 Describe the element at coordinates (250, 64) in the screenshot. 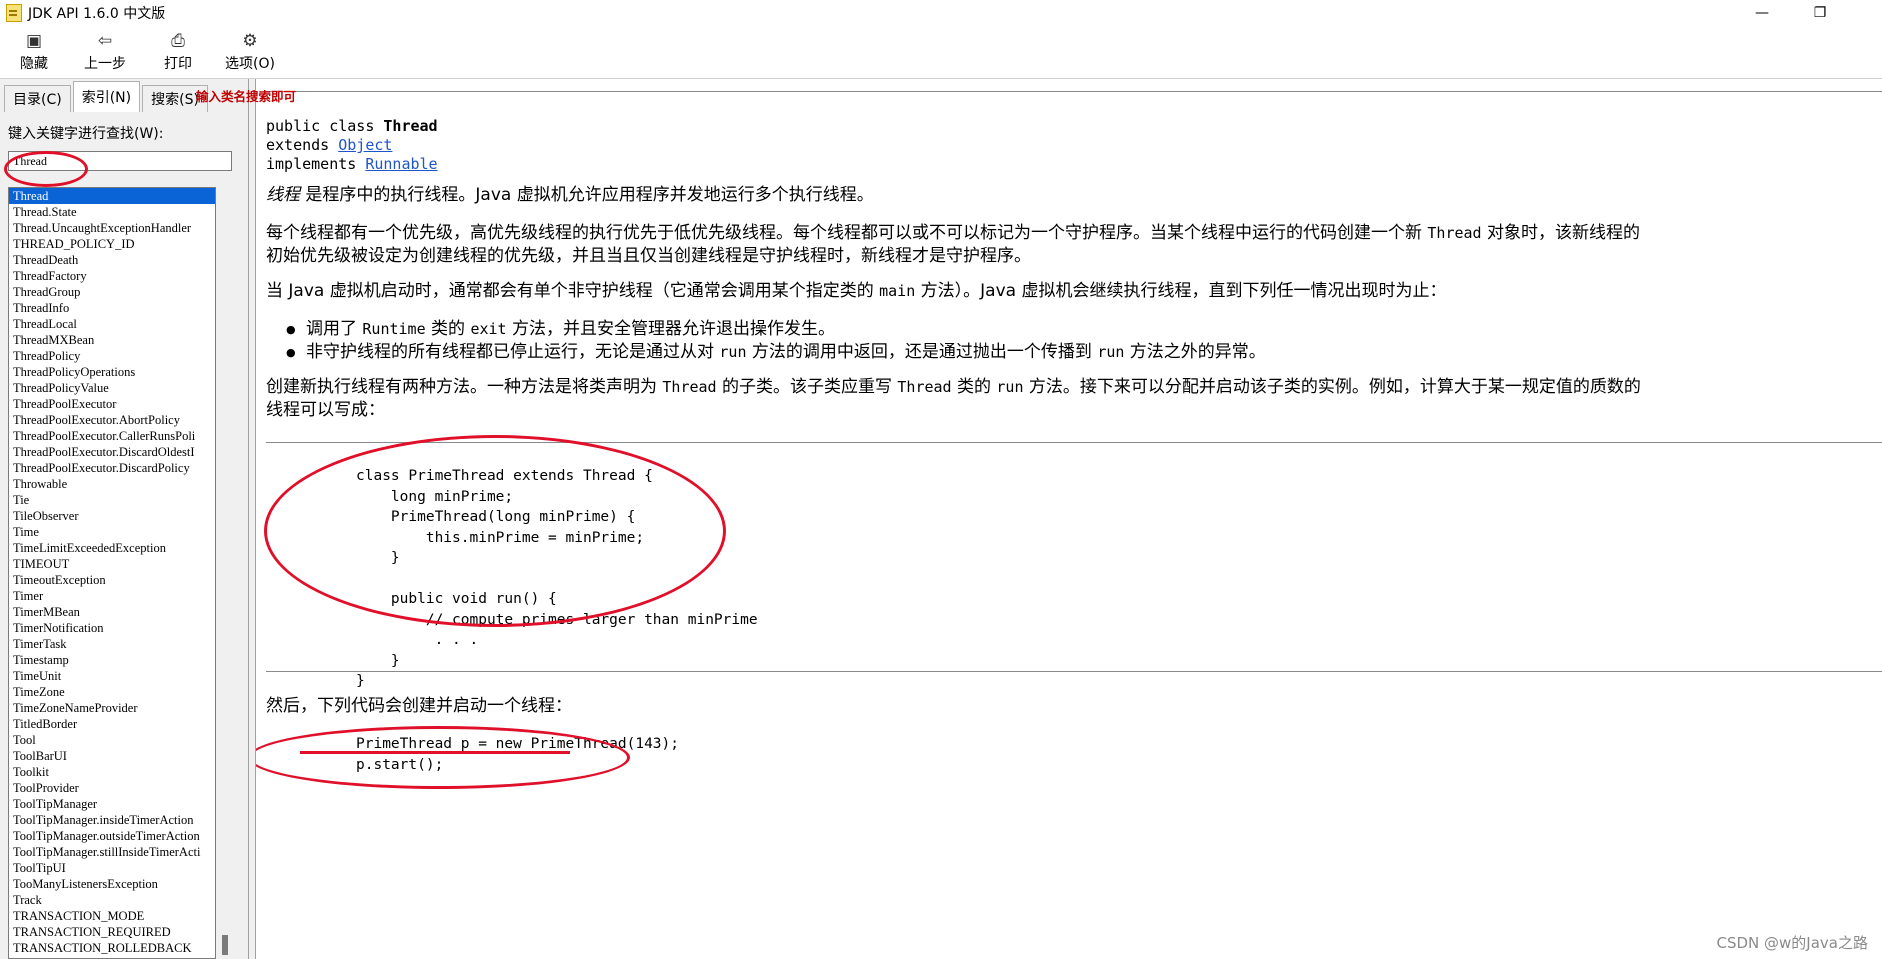

I see `options-label: 选项(O)` at that location.